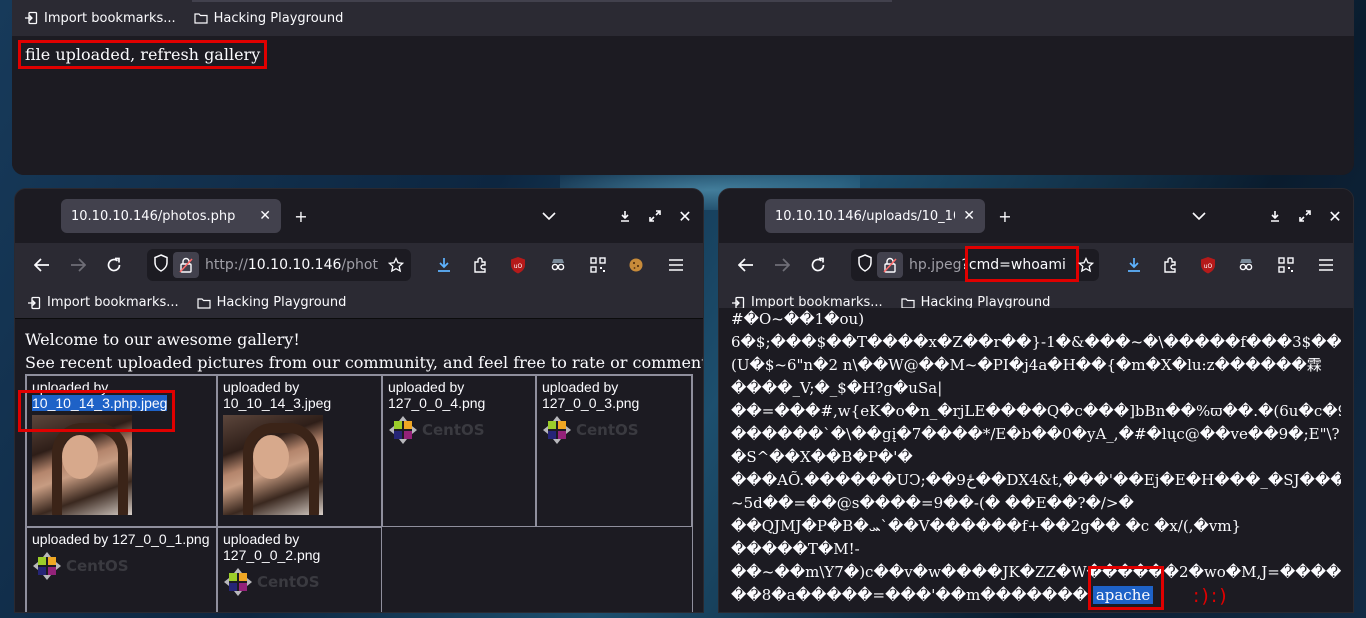 This screenshot has width=1366, height=618. I want to click on gallery-cell: uploaded by 127_0_0_1.png CentOS, so click(121, 569).